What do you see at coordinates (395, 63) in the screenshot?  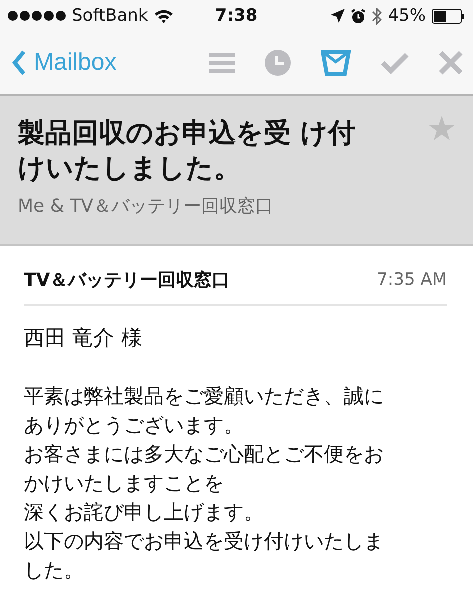 I see `checkmark-icon` at bounding box center [395, 63].